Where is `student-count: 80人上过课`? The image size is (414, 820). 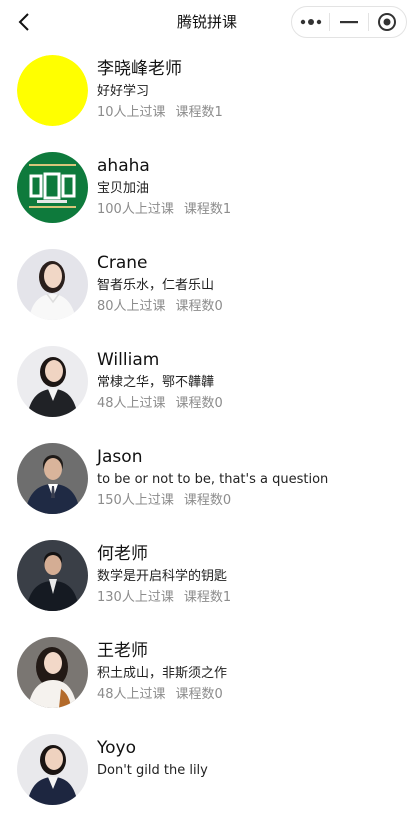
student-count: 80人上过课 is located at coordinates (131, 306).